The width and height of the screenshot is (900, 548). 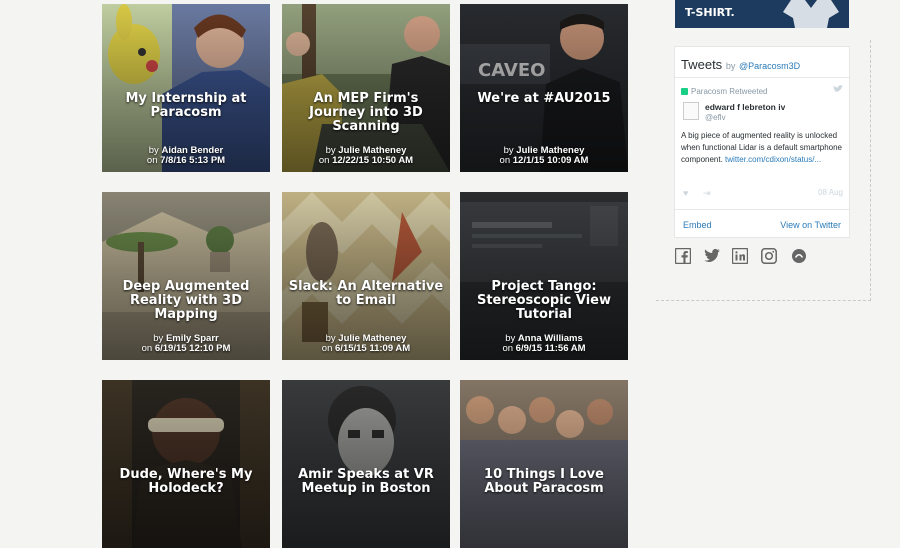 I want to click on facebook-icon, so click(x=683, y=256).